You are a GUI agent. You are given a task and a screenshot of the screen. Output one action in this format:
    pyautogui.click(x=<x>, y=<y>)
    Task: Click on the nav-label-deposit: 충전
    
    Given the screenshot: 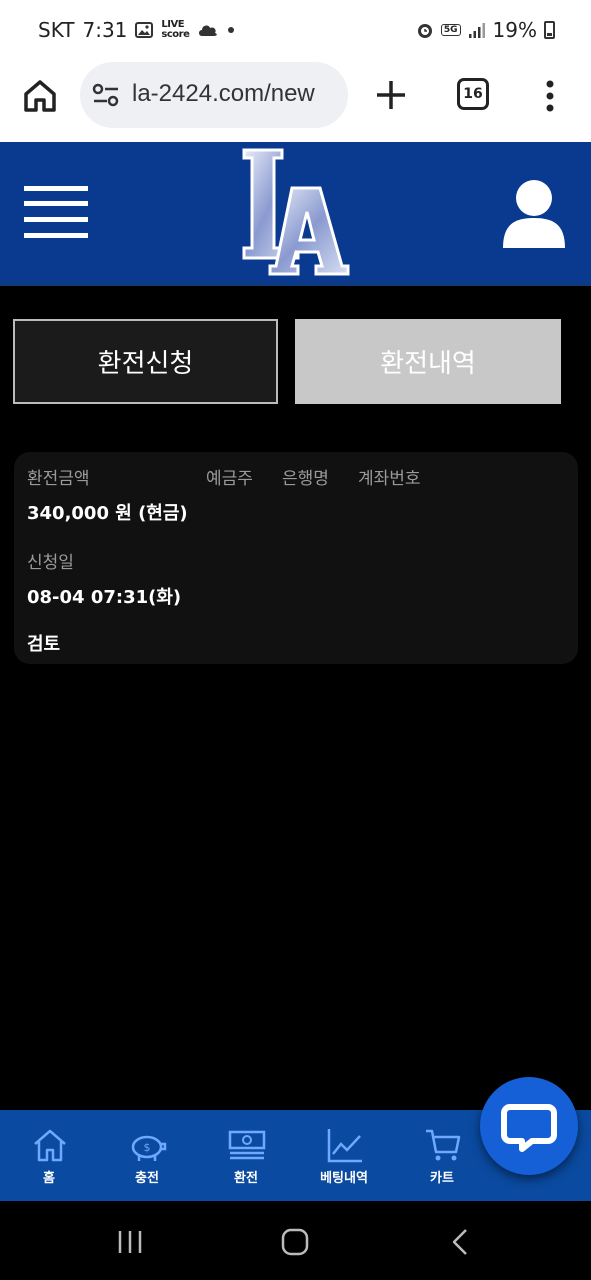 What is the action you would take?
    pyautogui.click(x=147, y=1178)
    